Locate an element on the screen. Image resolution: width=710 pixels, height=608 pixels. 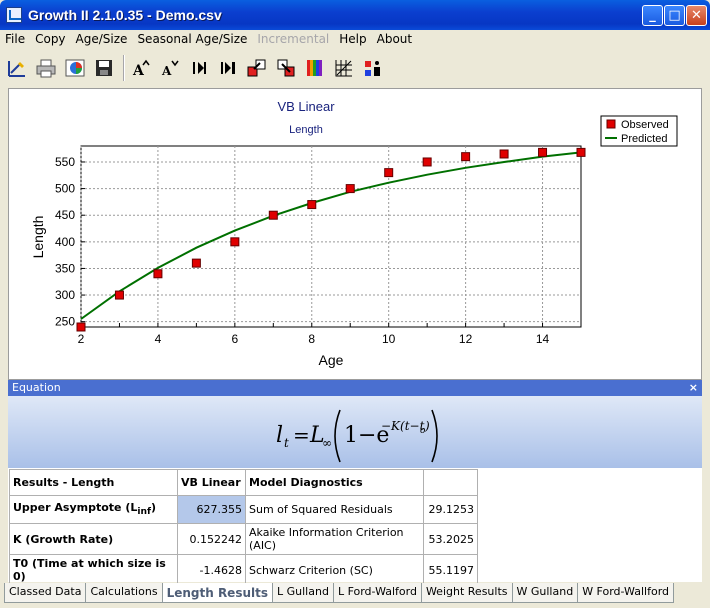
row-label-end: ) is located at coordinates (154, 508).